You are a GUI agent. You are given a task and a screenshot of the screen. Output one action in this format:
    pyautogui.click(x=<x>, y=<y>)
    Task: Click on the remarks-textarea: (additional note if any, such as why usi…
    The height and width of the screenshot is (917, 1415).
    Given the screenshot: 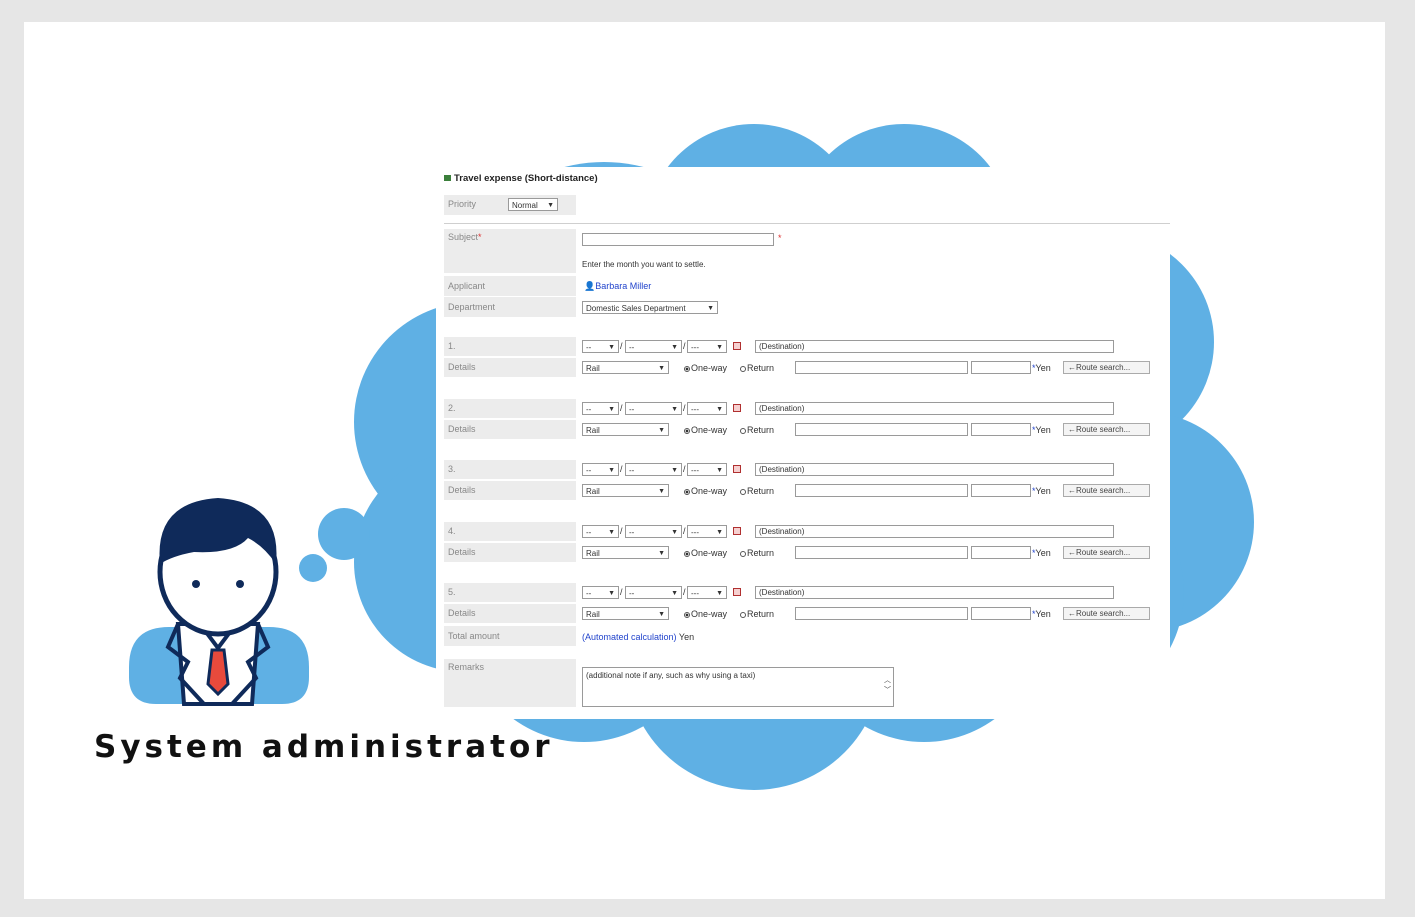 What is the action you would take?
    pyautogui.click(x=738, y=687)
    